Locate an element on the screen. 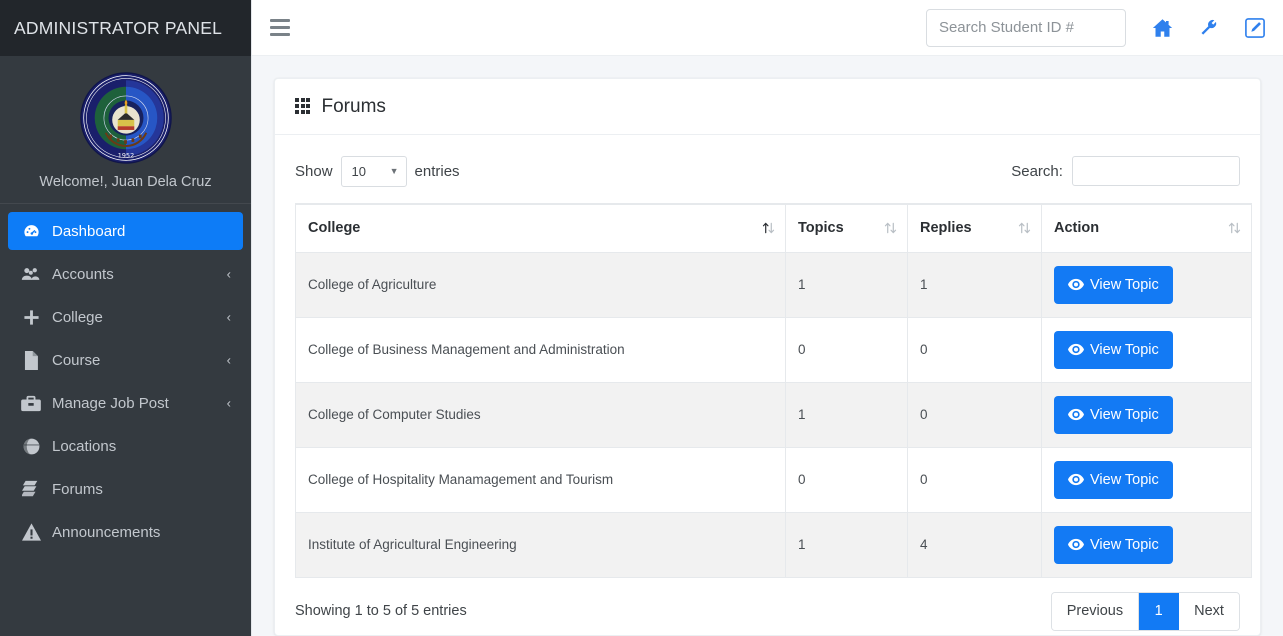 This screenshot has height=636, width=1283. entries-label: entries is located at coordinates (437, 171).